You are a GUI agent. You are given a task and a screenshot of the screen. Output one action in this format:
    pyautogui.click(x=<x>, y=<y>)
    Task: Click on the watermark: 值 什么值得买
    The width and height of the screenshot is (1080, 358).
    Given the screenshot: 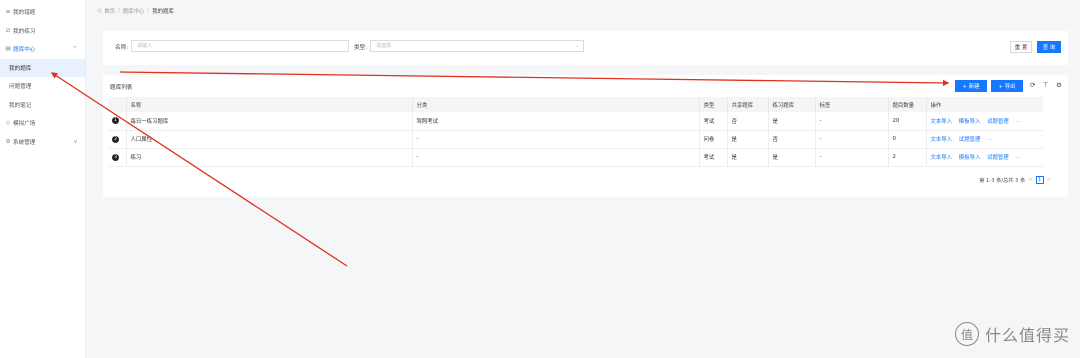 What is the action you would take?
    pyautogui.click(x=1012, y=334)
    